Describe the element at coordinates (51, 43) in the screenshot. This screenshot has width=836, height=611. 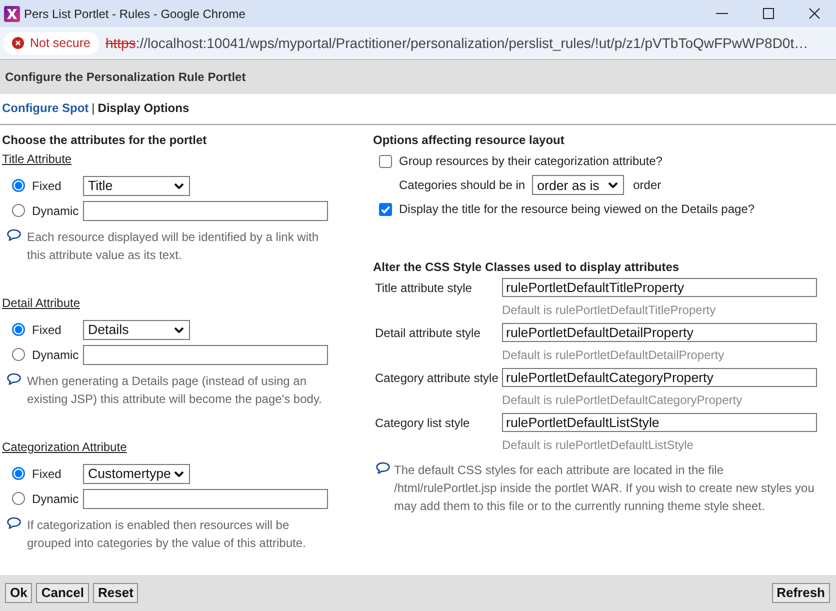
I see `security-chip: Not secure` at that location.